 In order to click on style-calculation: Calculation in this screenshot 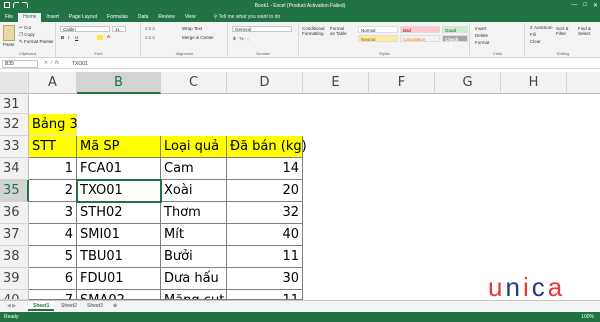, I will do `click(420, 38)`.